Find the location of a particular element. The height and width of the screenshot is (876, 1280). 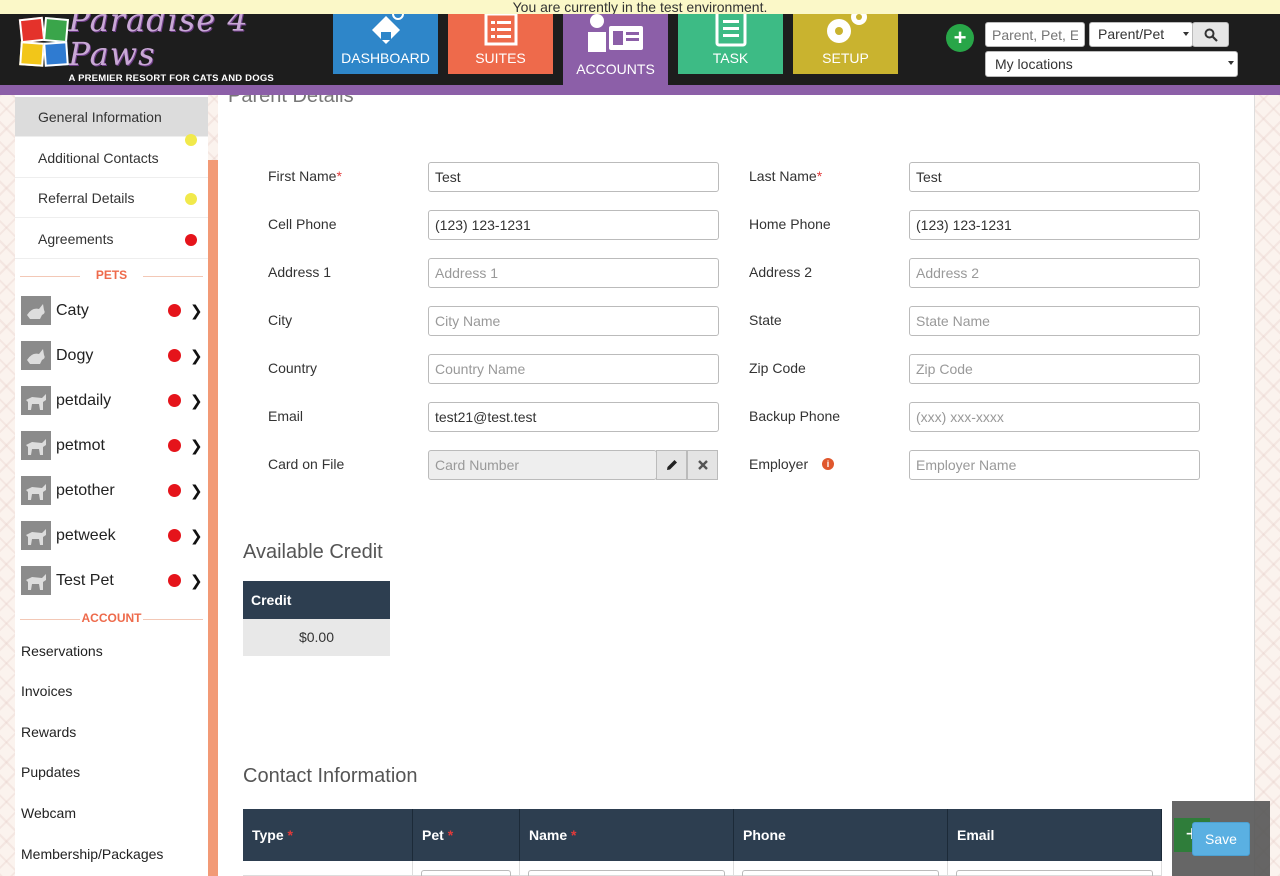

credit-table: Credit $0.00 is located at coordinates (316, 618).